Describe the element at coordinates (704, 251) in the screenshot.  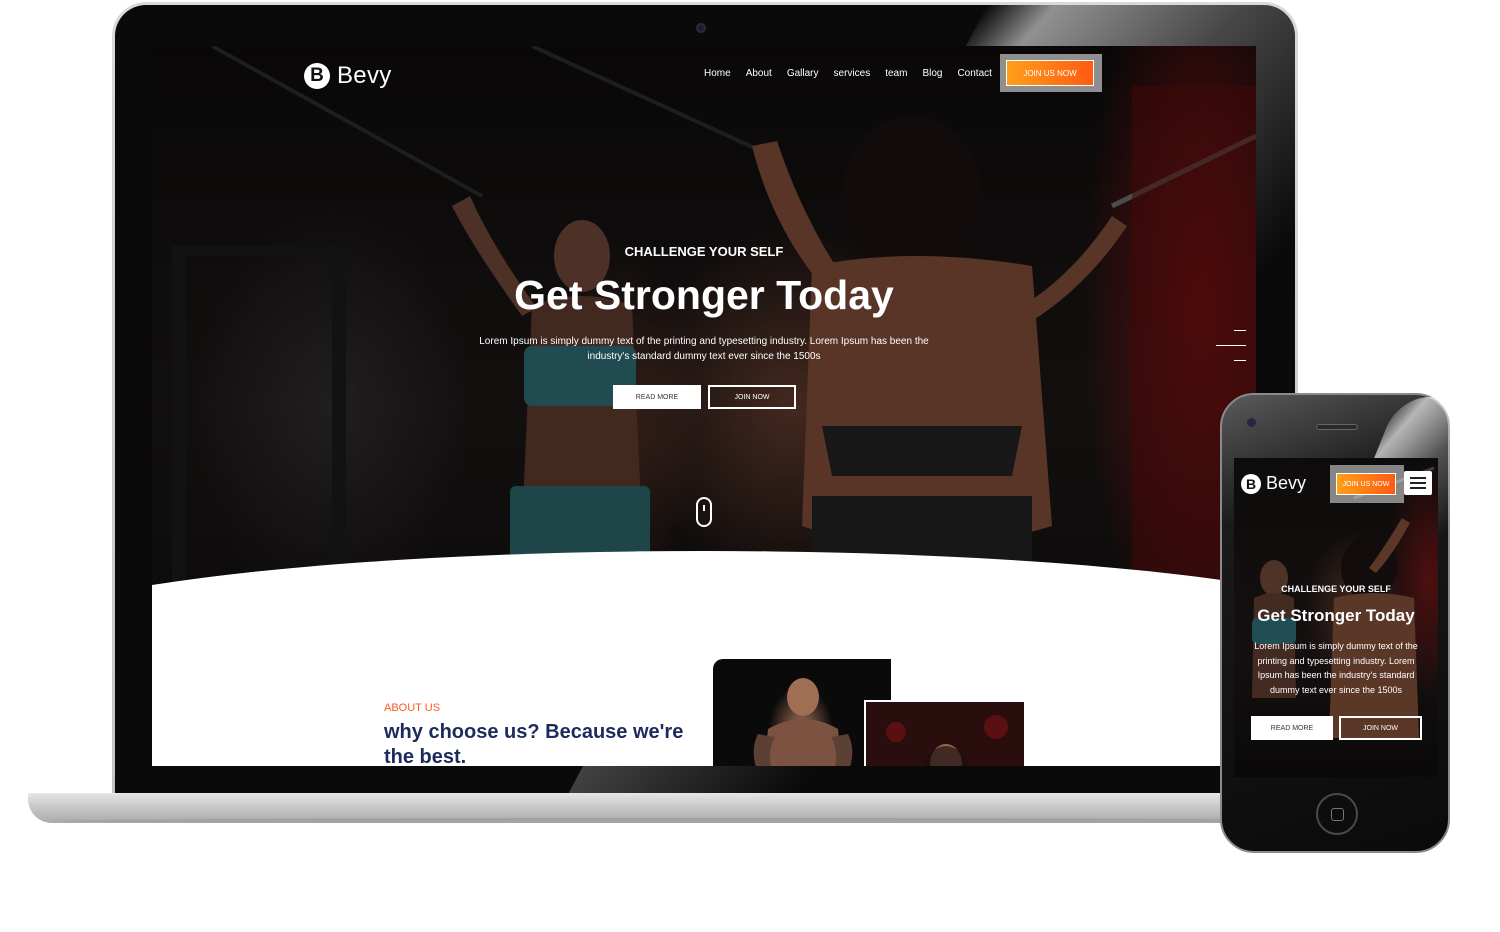
I see `hero-subtitle: CHALLENGE YOUR SELF` at that location.